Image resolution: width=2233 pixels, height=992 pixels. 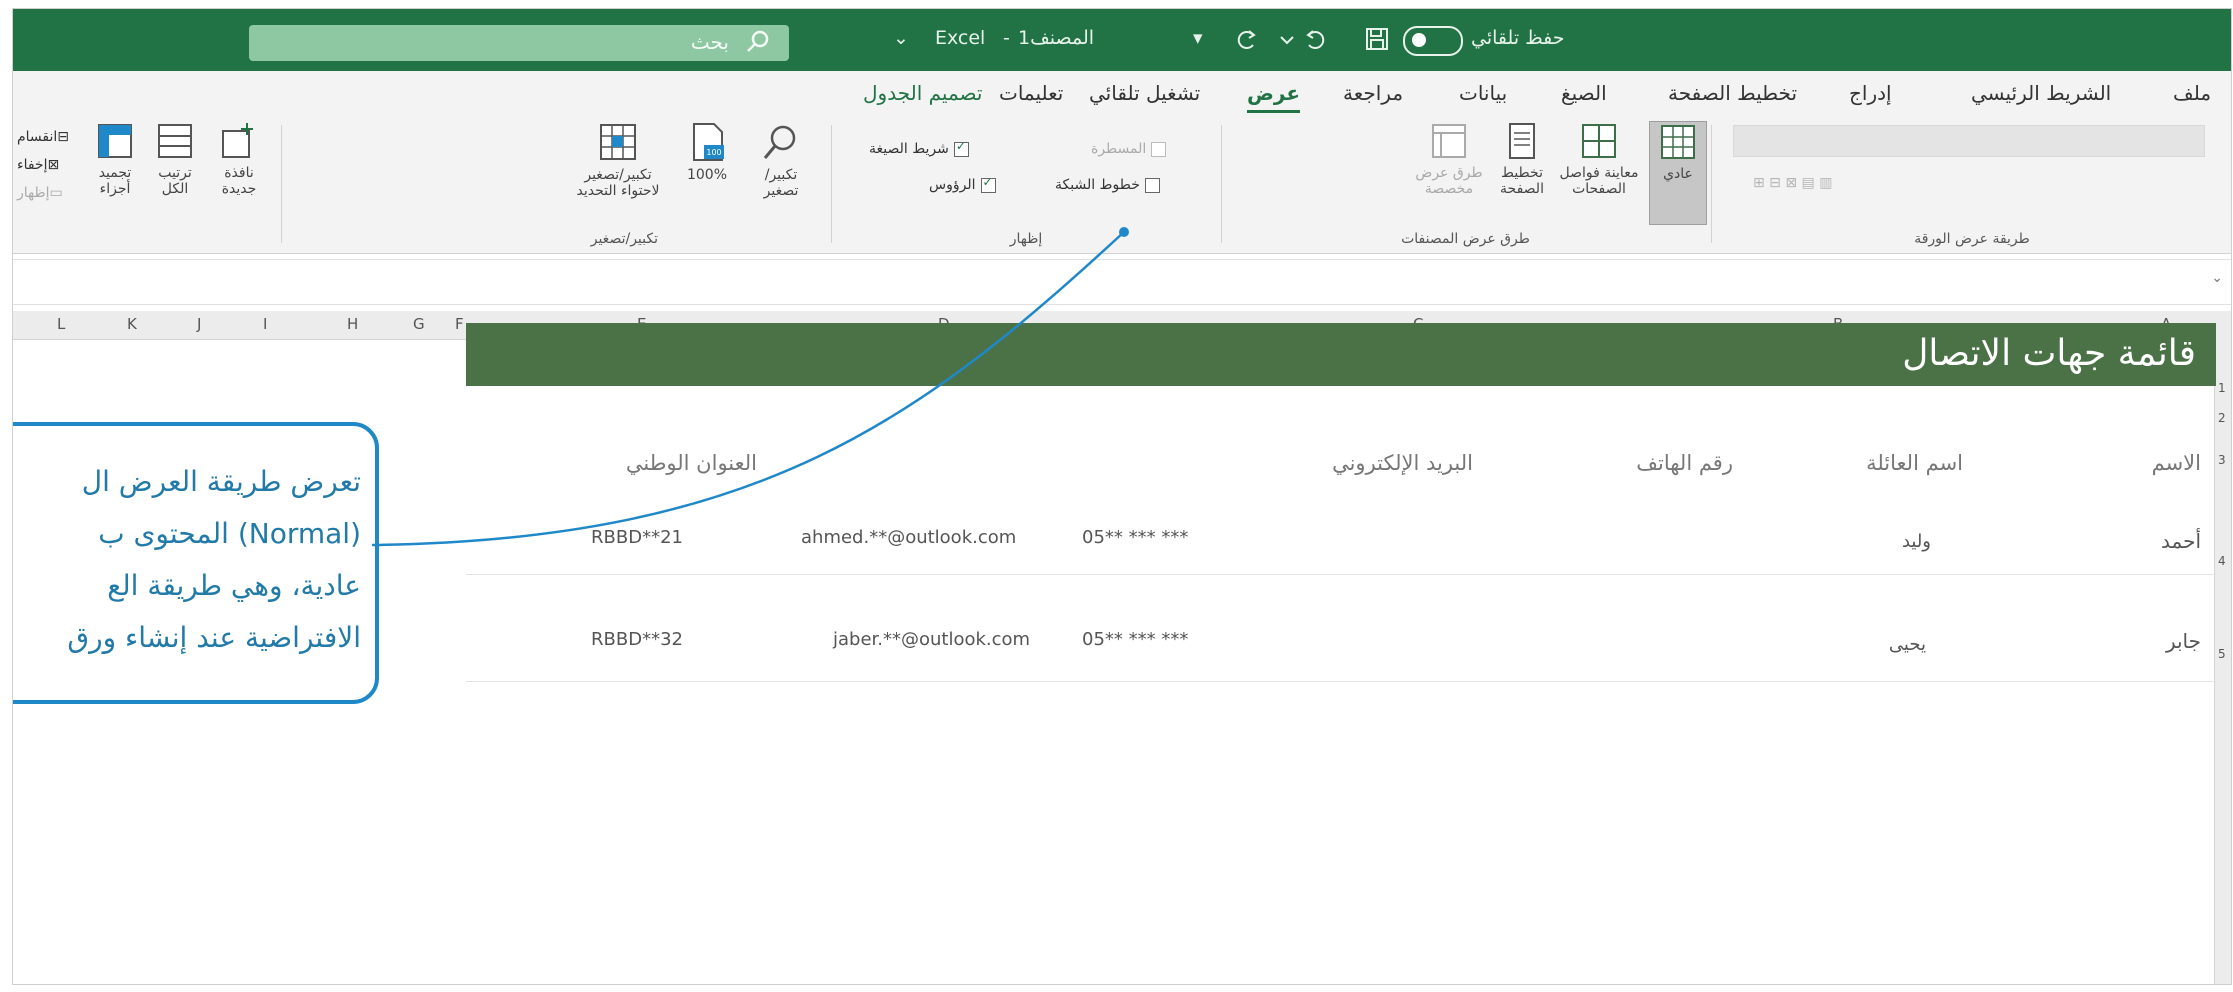 What do you see at coordinates (908, 537) in the screenshot?
I see `cell-d4: ahmed.**@outlook.com` at bounding box center [908, 537].